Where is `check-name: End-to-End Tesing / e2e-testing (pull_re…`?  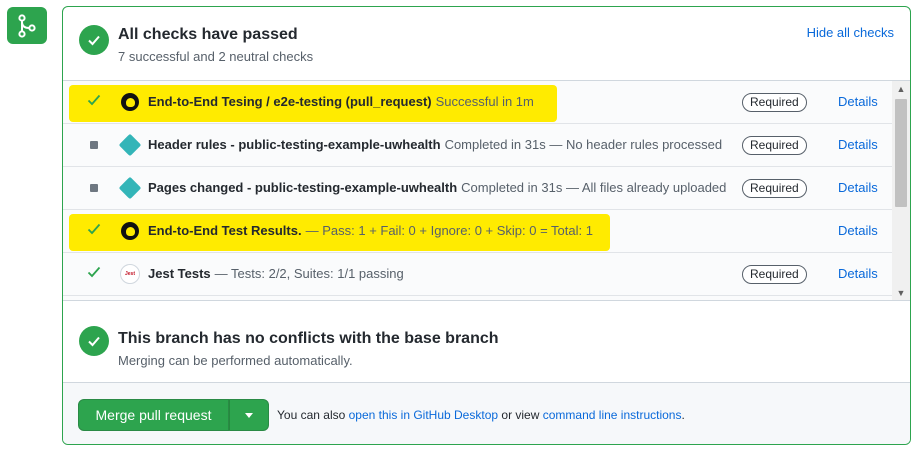
check-name: End-to-End Tesing / e2e-testing (pull_re… is located at coordinates (290, 101).